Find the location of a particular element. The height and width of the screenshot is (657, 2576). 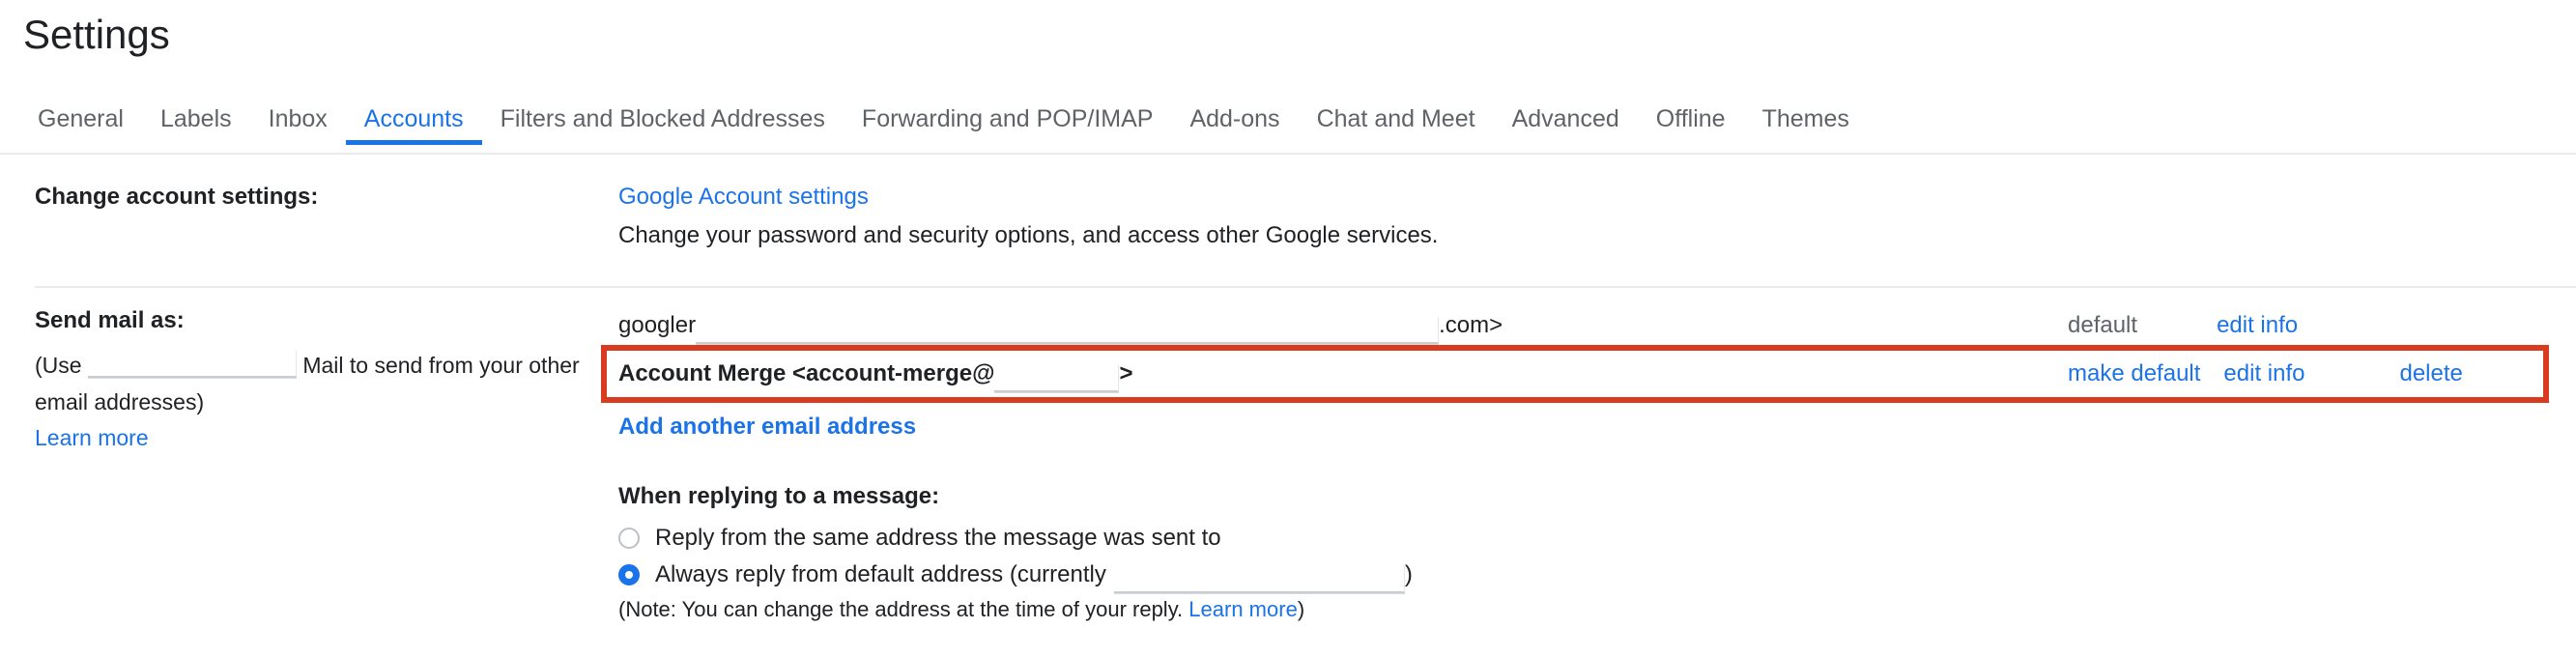

when-replying-title: When replying to a message: is located at coordinates (779, 496).